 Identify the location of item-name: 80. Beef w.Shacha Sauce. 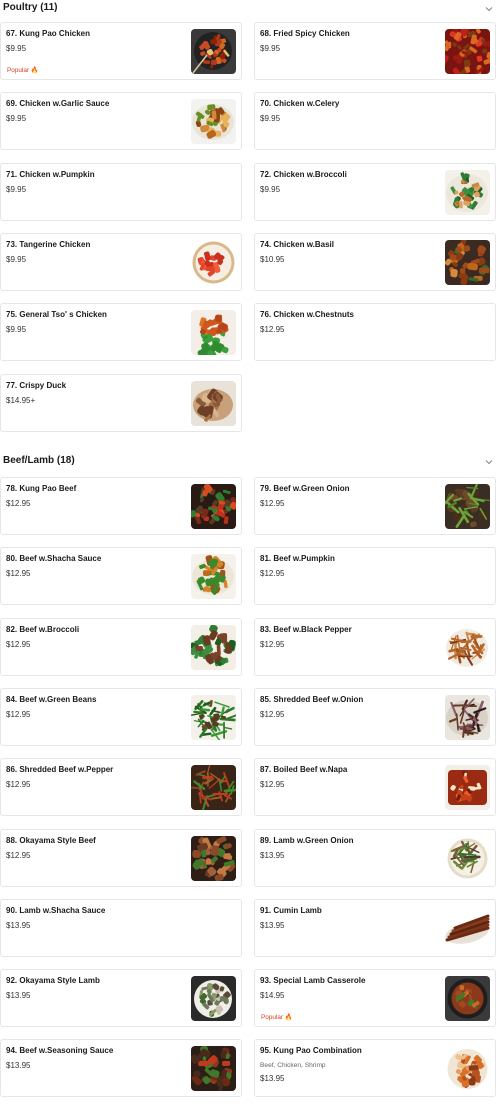
(54, 559).